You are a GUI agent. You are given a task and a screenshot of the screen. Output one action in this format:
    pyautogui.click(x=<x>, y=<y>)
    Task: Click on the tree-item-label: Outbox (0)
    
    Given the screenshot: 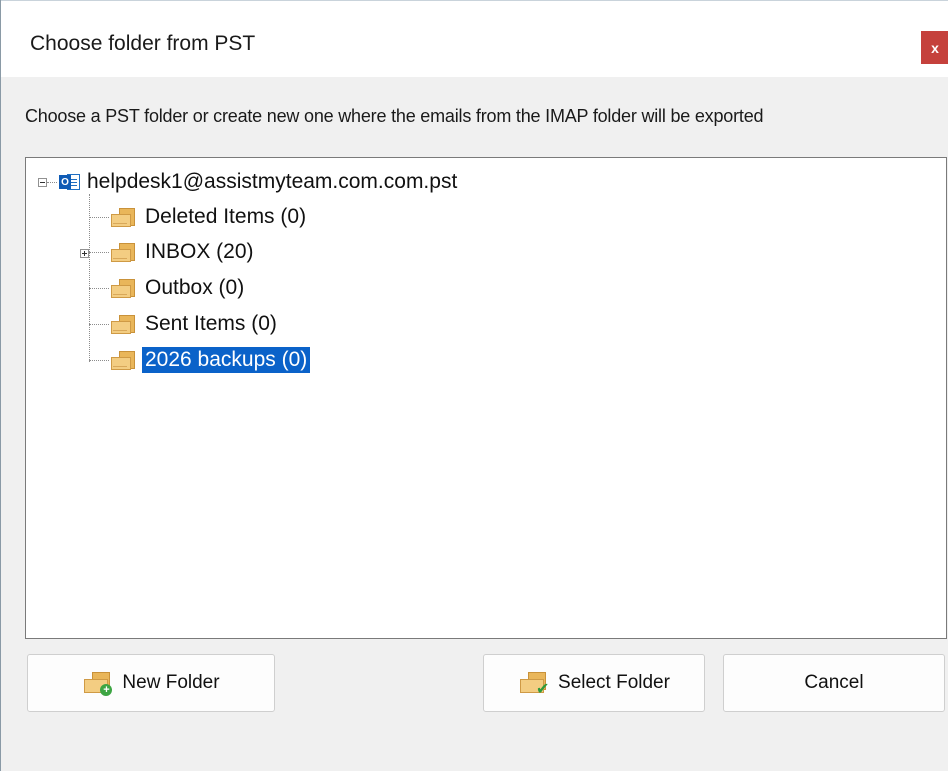 What is the action you would take?
    pyautogui.click(x=195, y=287)
    